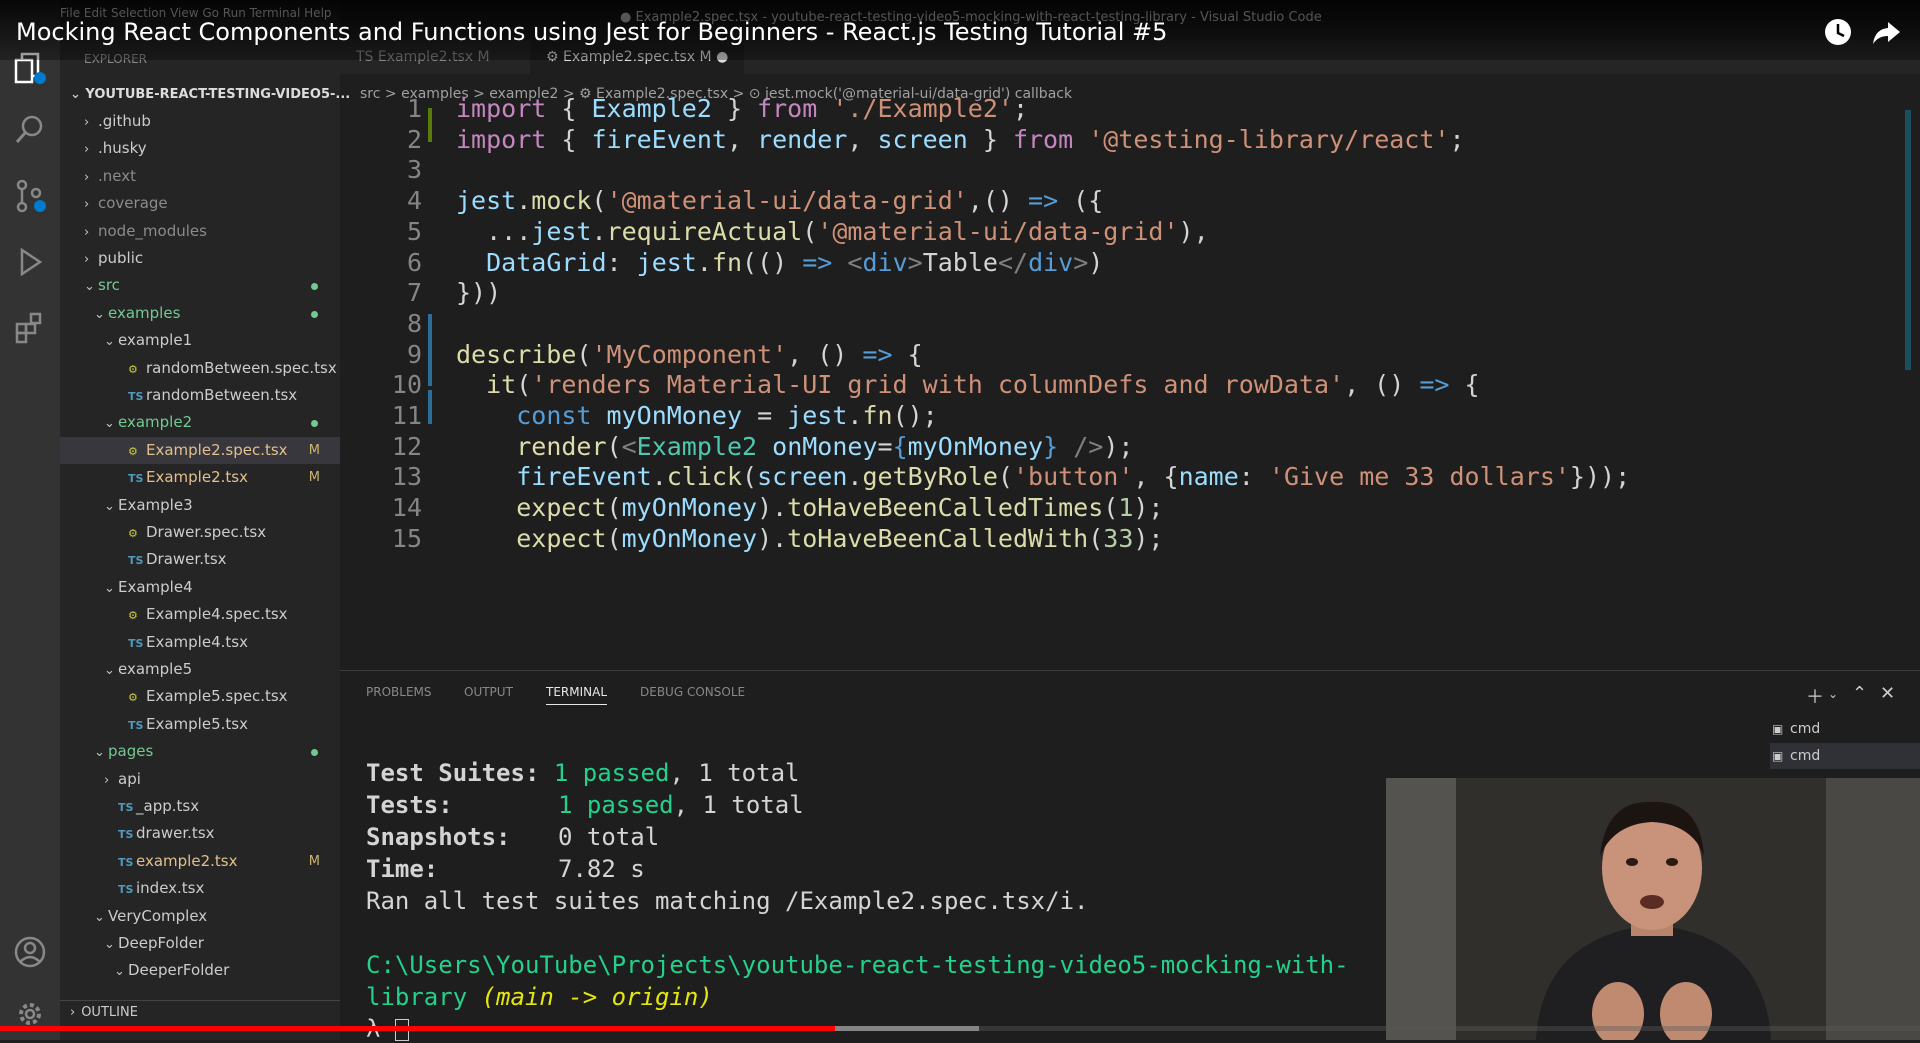 Image resolution: width=1920 pixels, height=1043 pixels. What do you see at coordinates (200, 970) in the screenshot?
I see `tree-item: ⌄ DeeperFolder` at bounding box center [200, 970].